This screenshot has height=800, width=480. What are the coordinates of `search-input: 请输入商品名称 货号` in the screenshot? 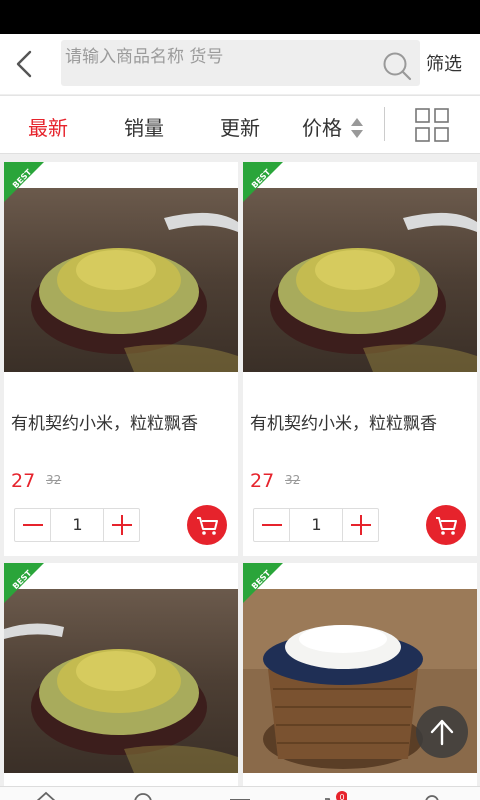 It's located at (240, 63).